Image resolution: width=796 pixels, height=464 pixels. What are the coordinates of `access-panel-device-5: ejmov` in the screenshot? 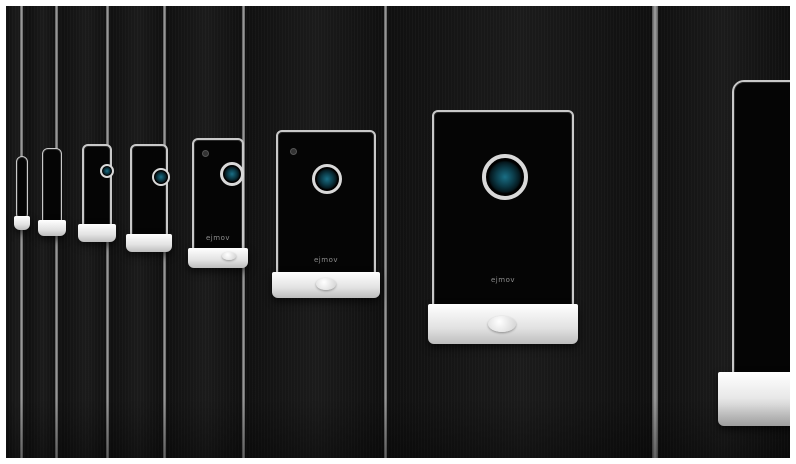 It's located at (218, 206).